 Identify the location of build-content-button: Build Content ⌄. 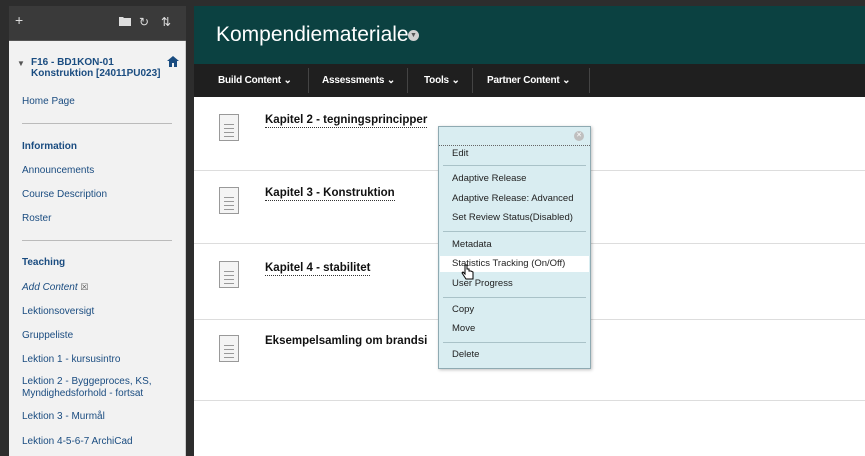
(255, 80).